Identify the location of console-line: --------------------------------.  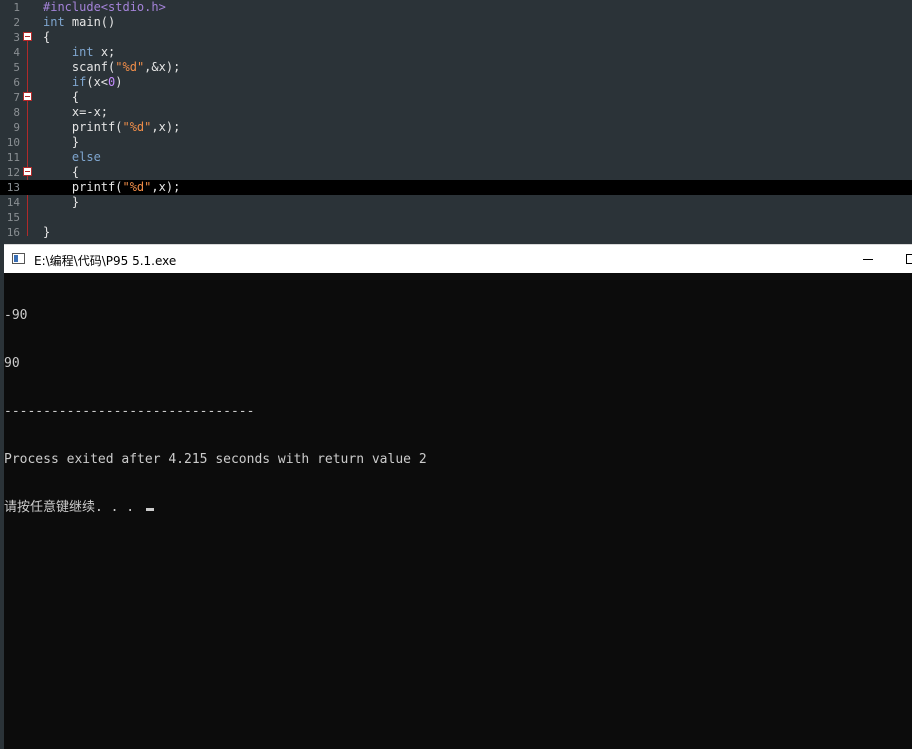
(129, 411).